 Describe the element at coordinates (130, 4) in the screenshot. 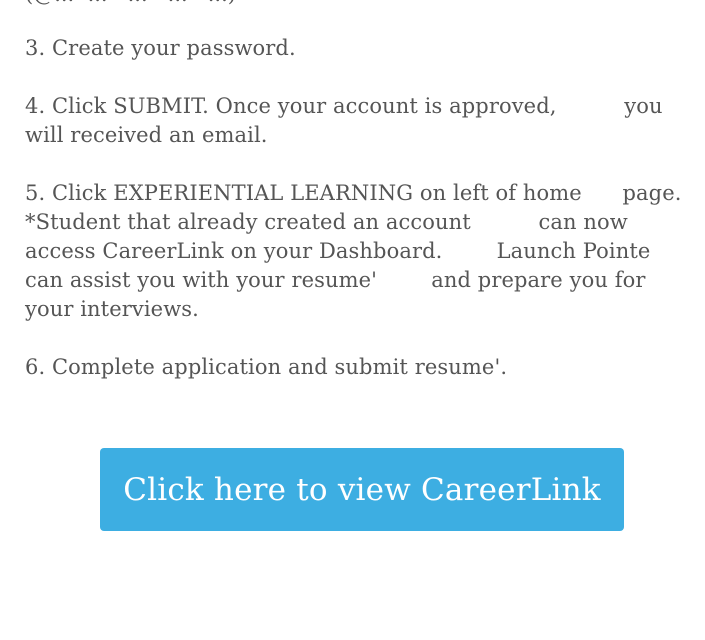

I see `cropped-text-line: (@... ... ... ... ...)` at that location.